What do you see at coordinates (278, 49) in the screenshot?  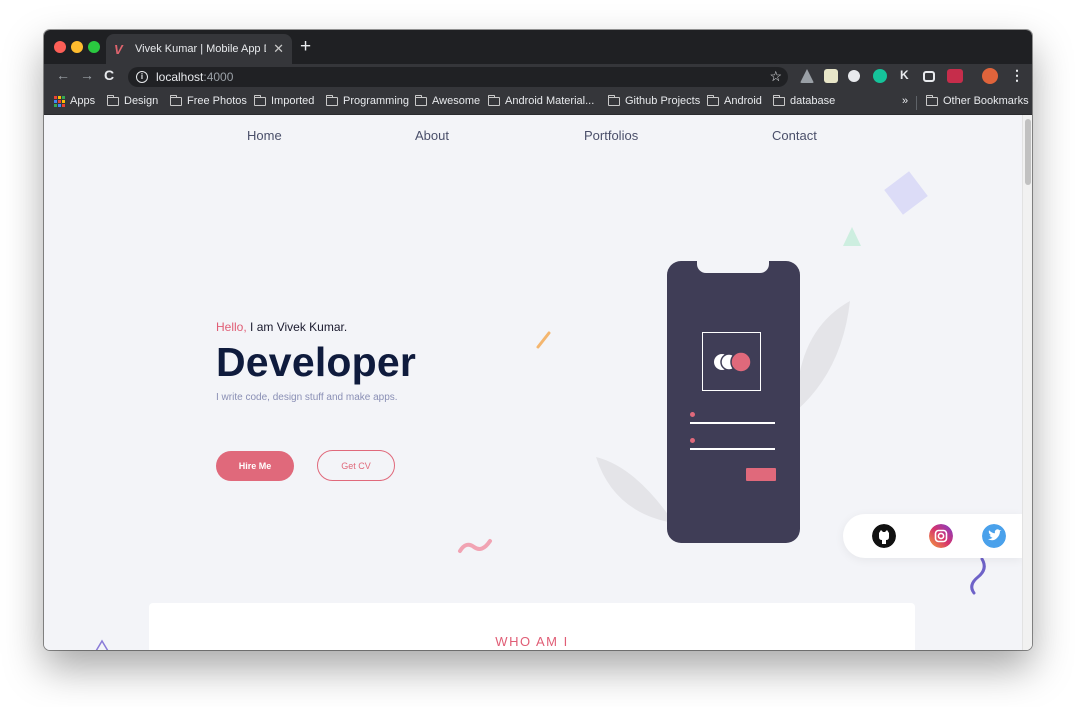 I see `tab-close-icon: ✕` at bounding box center [278, 49].